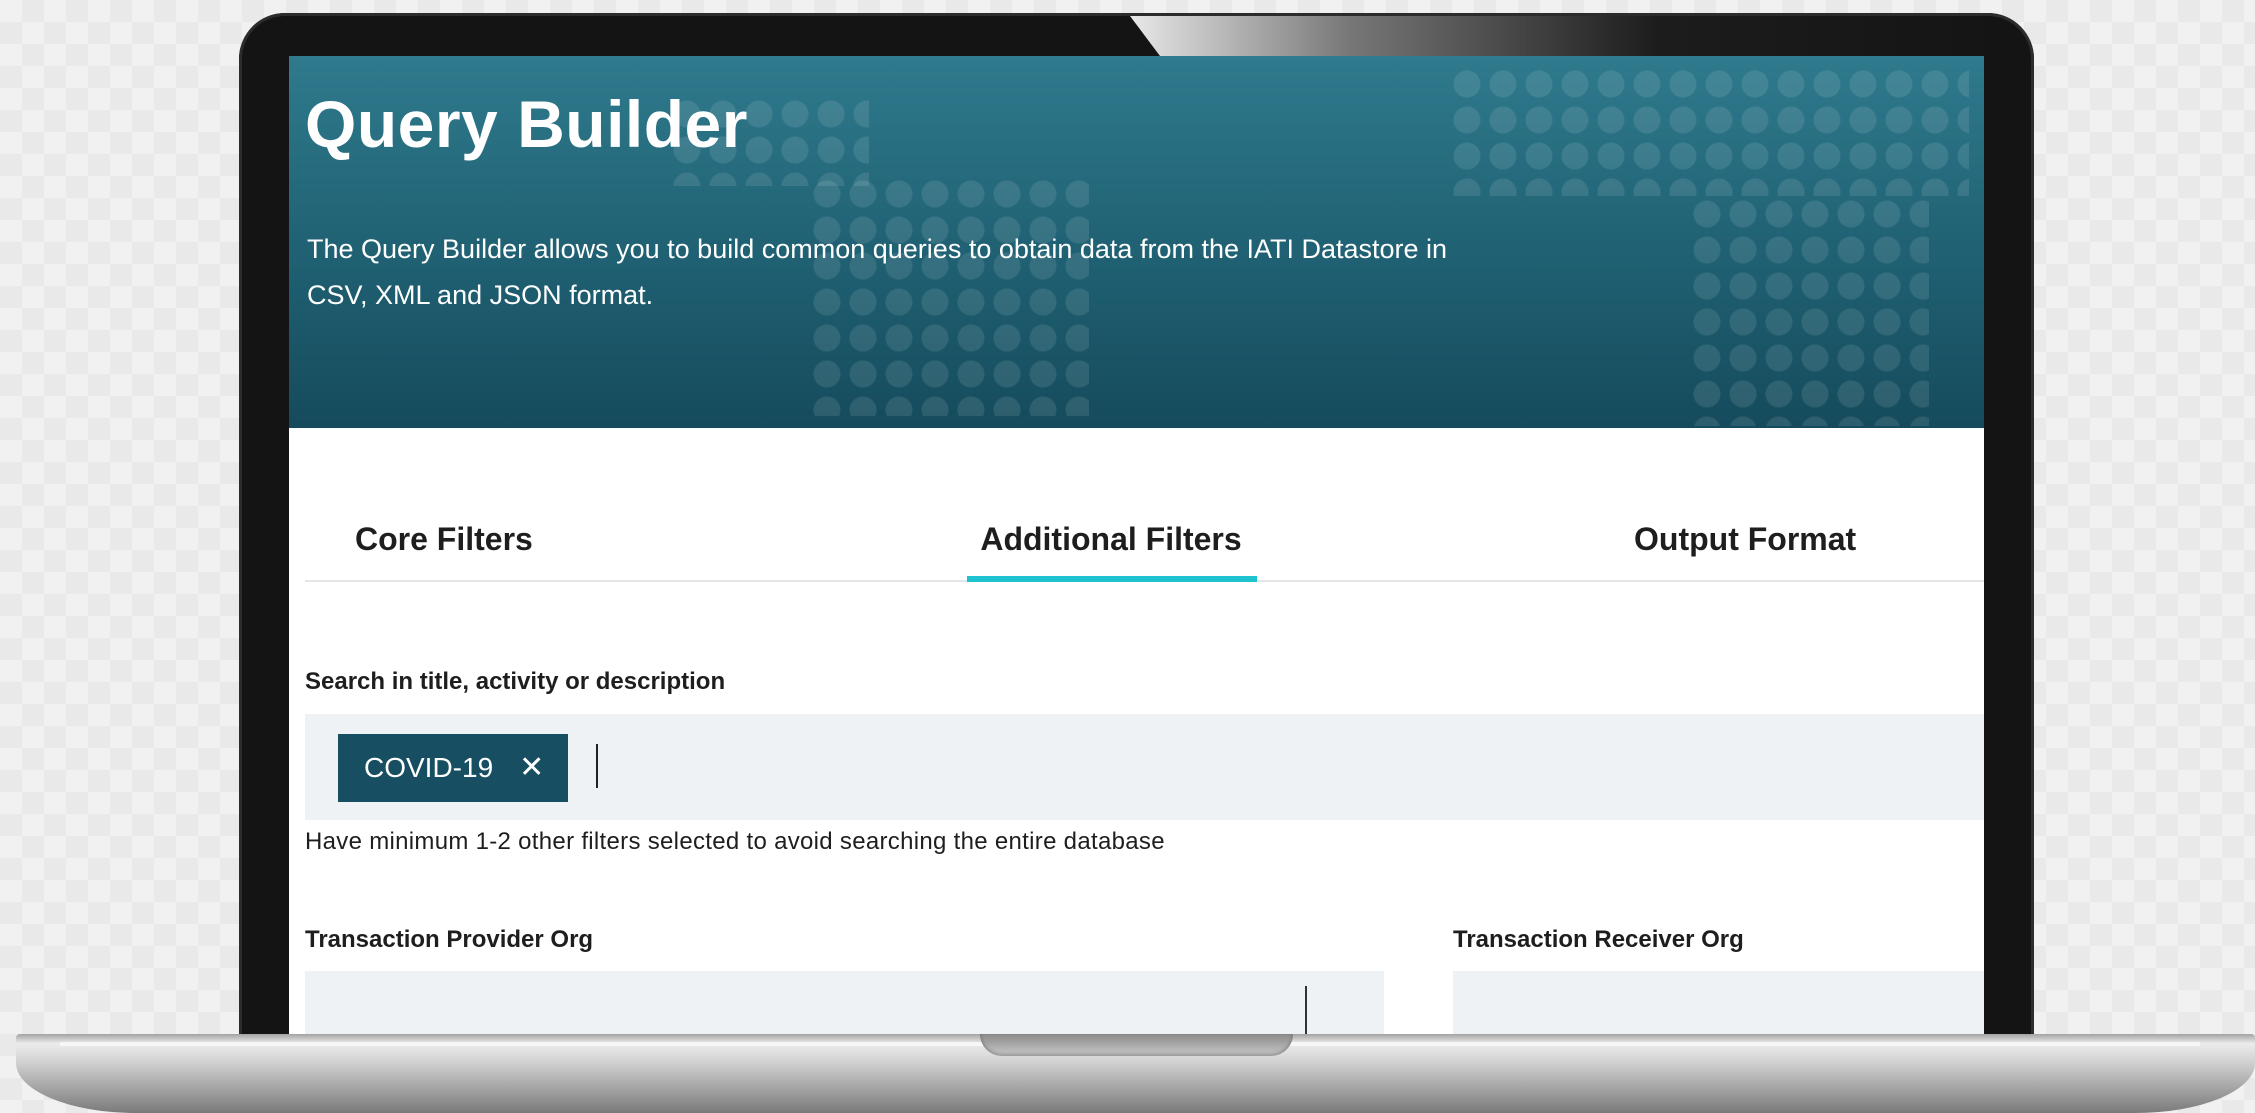 Image resolution: width=2255 pixels, height=1113 pixels. Describe the element at coordinates (429, 767) in the screenshot. I see `chip-label: COVID-19` at that location.